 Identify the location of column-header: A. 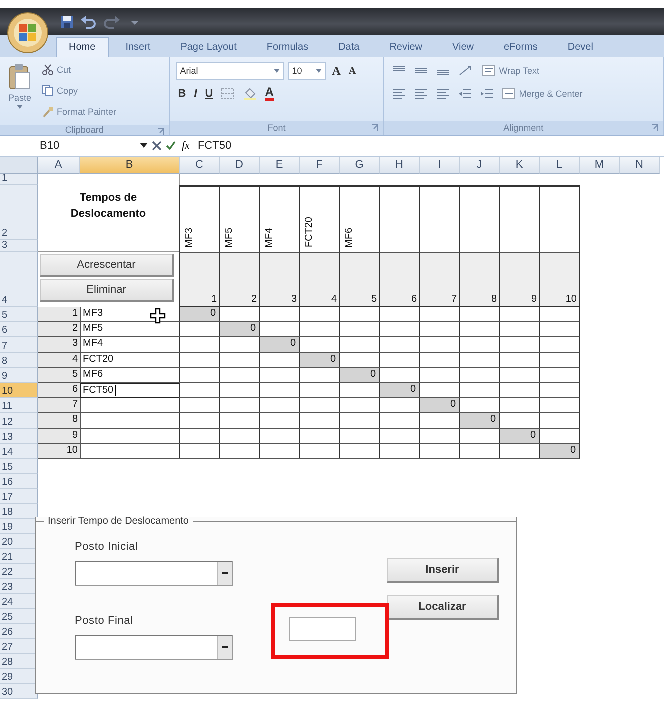
(59, 165).